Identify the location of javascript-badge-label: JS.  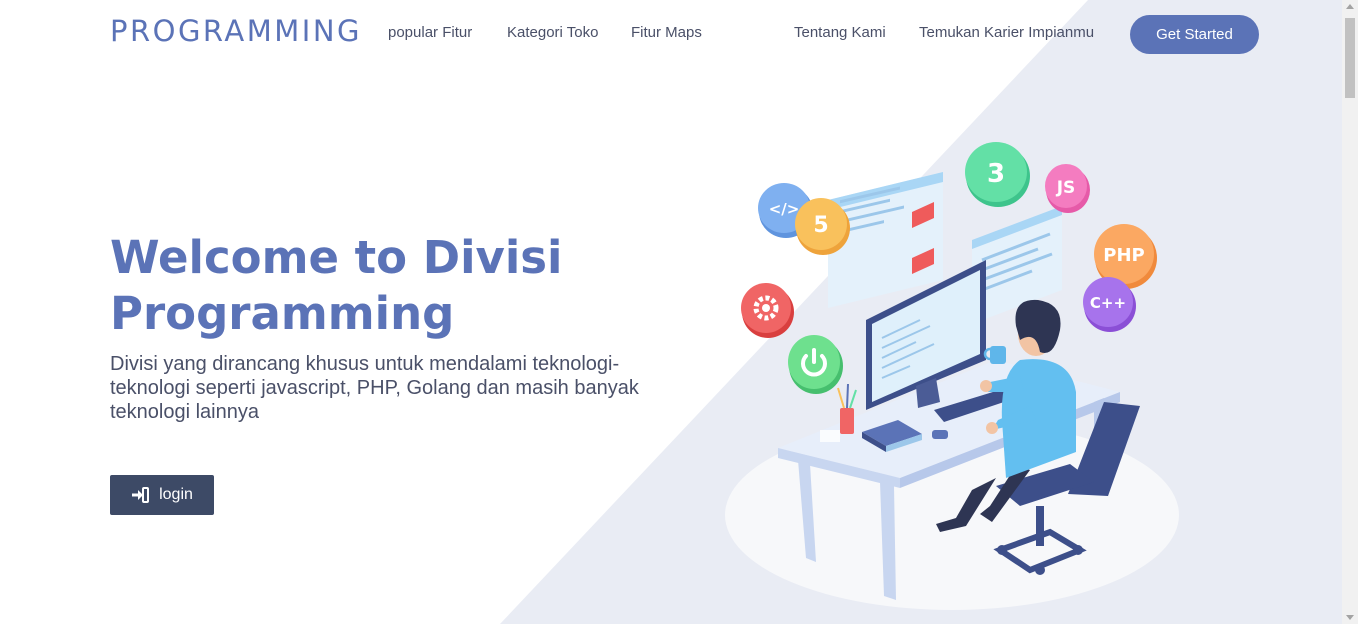
(1066, 188).